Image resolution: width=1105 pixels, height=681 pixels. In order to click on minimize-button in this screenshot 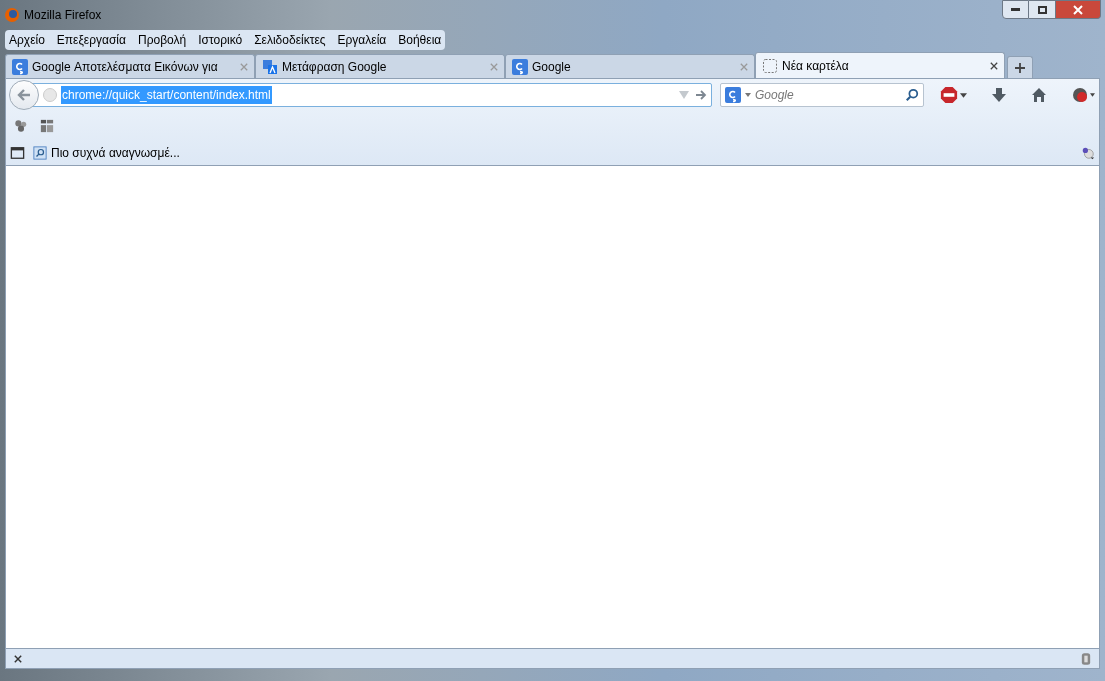, I will do `click(1015, 9)`.